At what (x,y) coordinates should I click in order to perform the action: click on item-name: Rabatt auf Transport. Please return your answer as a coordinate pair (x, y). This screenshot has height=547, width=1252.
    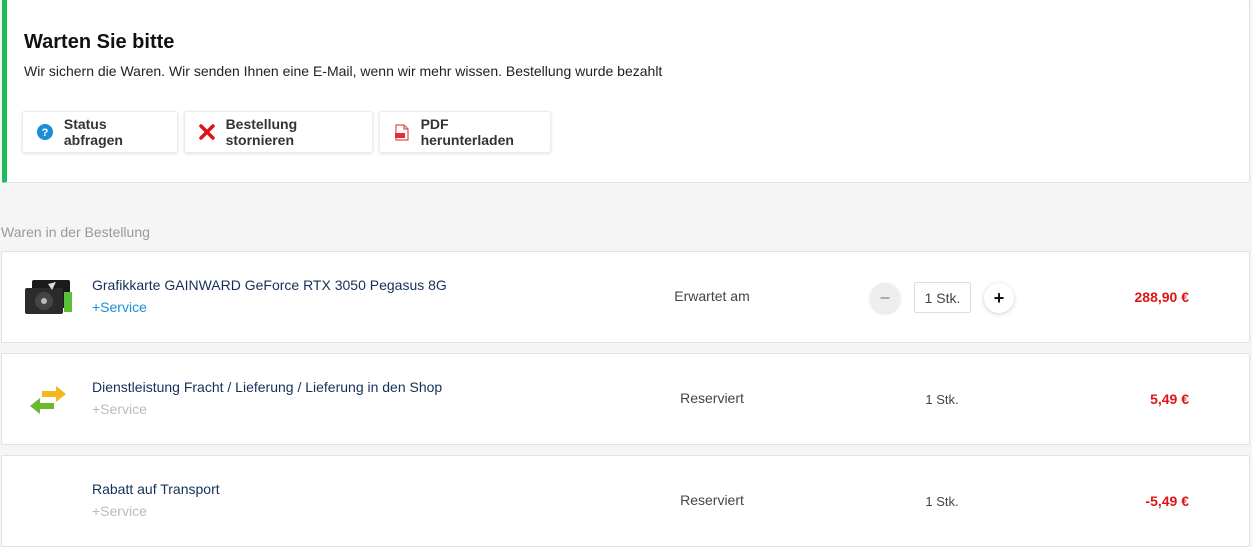
    Looking at the image, I should click on (156, 489).